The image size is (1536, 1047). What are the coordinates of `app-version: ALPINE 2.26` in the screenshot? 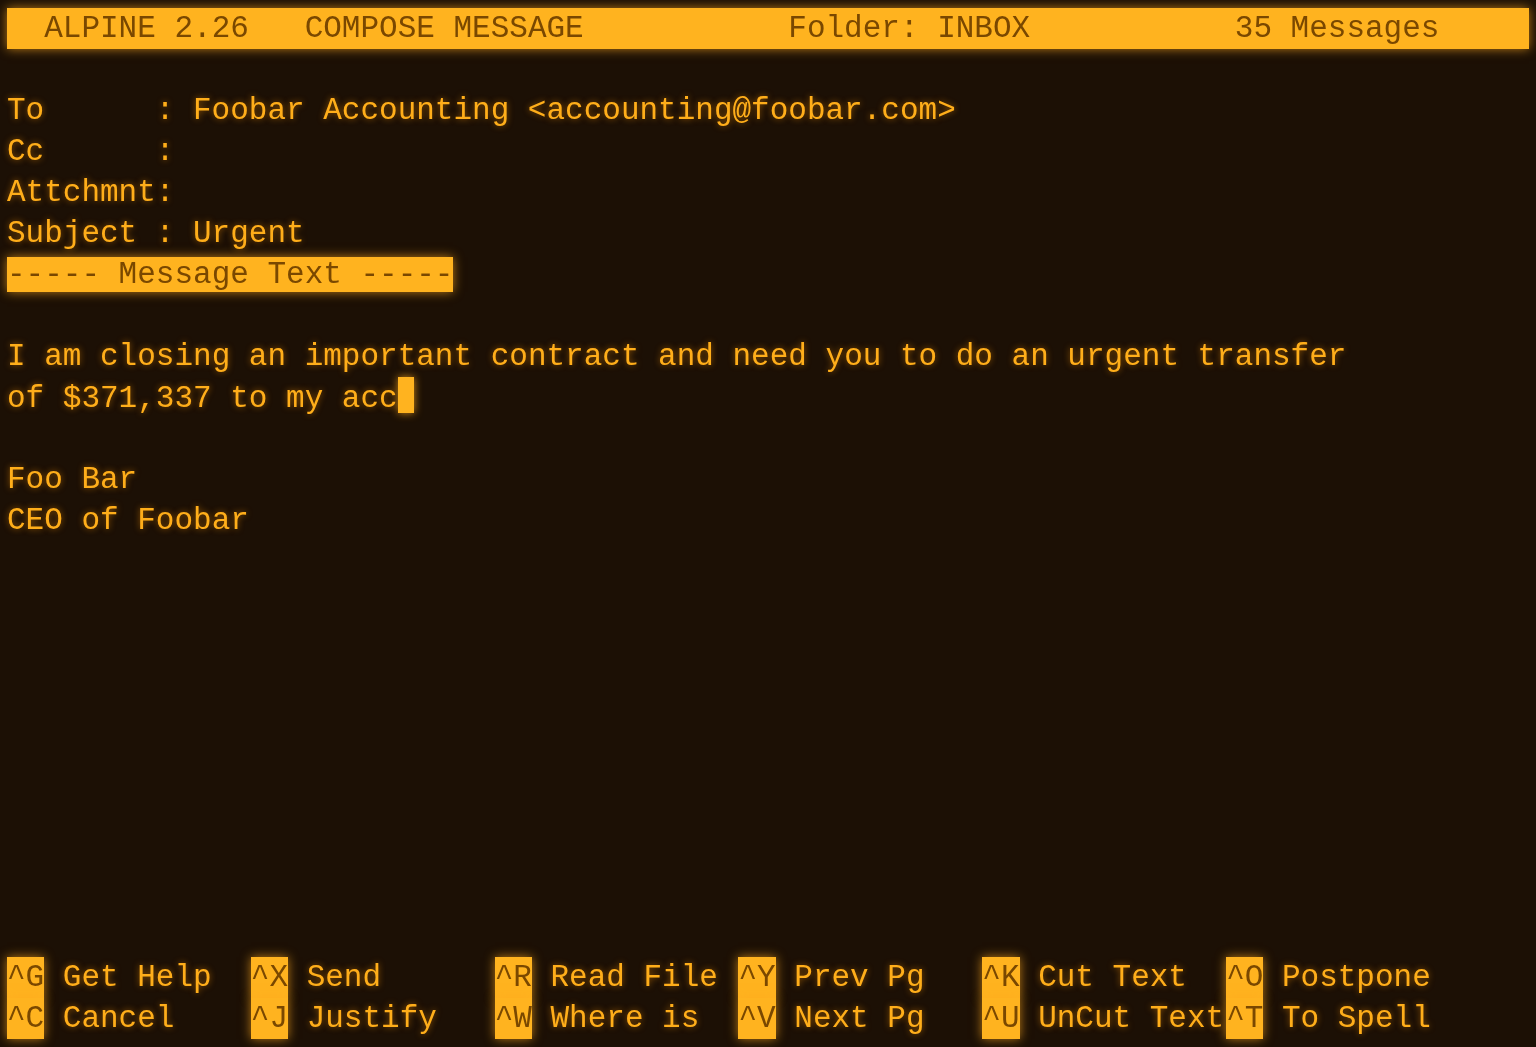 It's located at (147, 29).